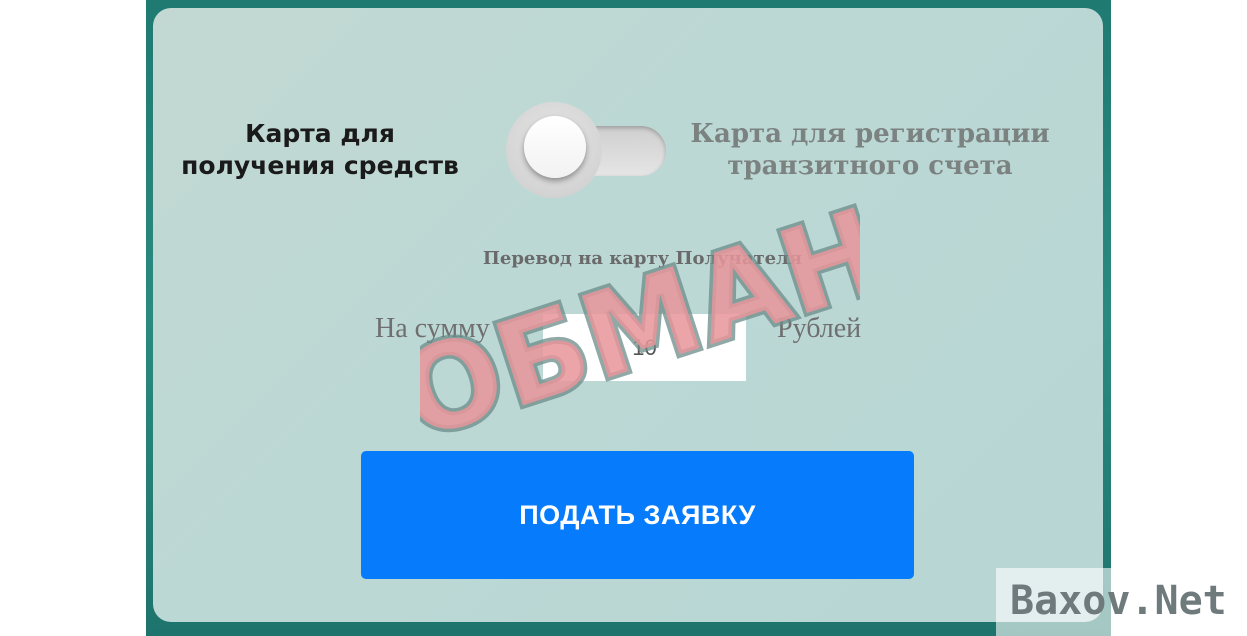 This screenshot has height=636, width=1247. I want to click on amount-input, so click(644, 347).